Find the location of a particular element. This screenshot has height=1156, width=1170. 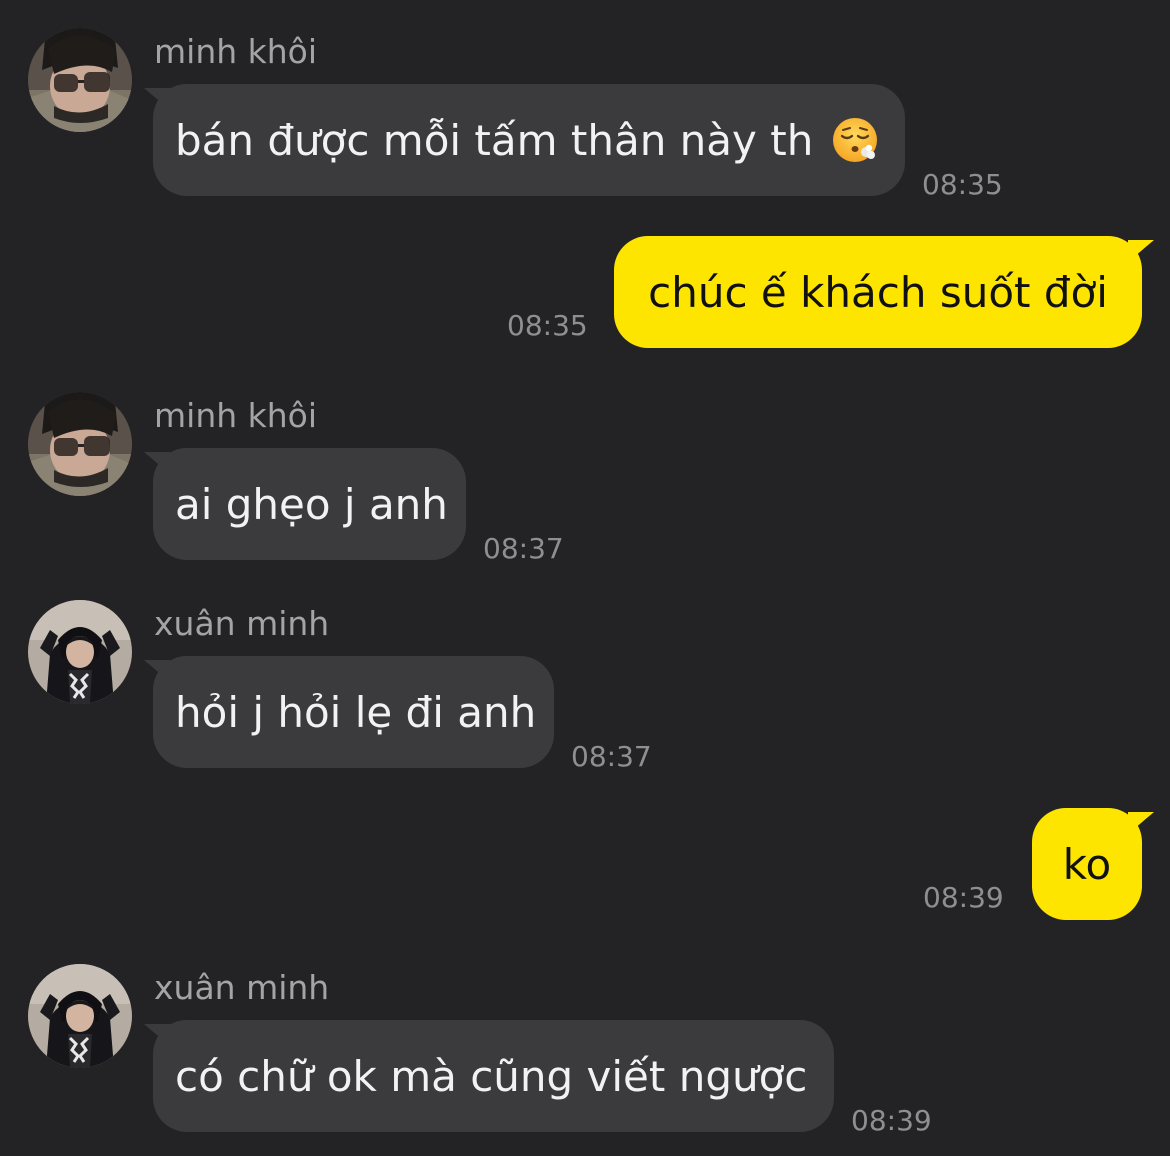

message-bubble-incoming: hỏi j hỏi lẹ đi anh is located at coordinates (353, 712).